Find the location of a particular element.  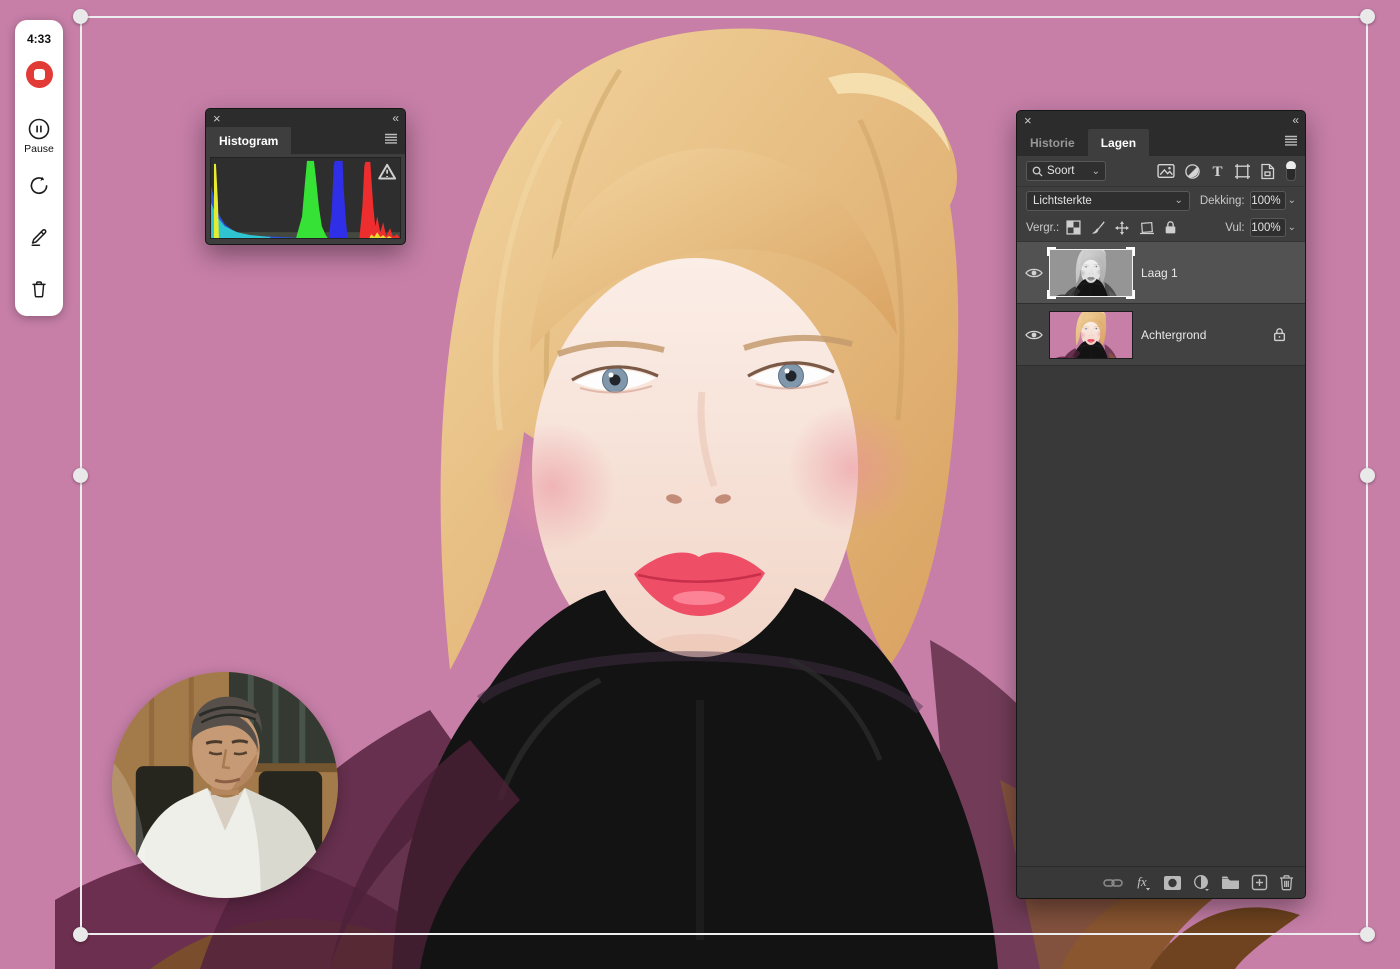

layers-titlebar: × « is located at coordinates (1161, 120).